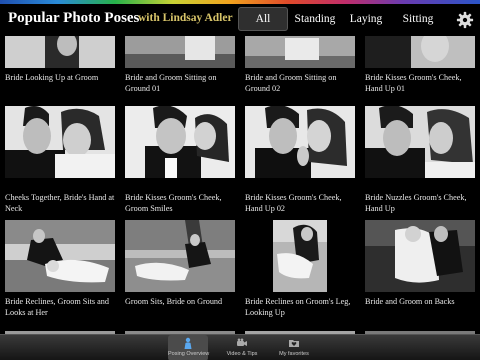 Image resolution: width=480 pixels, height=360 pixels. What do you see at coordinates (291, 83) in the screenshot?
I see `photo-caption: Bride and Groom Sitting on Ground 02` at bounding box center [291, 83].